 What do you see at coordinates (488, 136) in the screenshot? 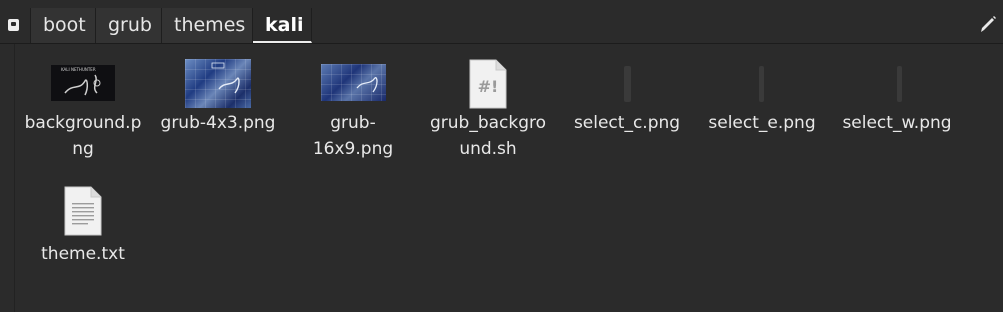
I see `file-name: grub_backgro und.sh` at bounding box center [488, 136].